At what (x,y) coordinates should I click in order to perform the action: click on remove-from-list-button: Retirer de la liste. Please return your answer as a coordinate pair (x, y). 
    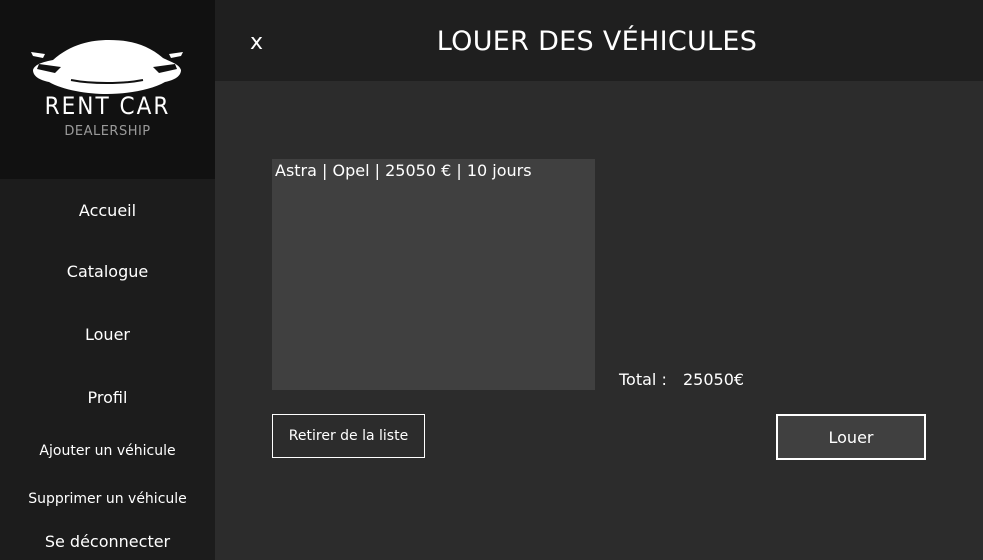
    Looking at the image, I should click on (348, 436).